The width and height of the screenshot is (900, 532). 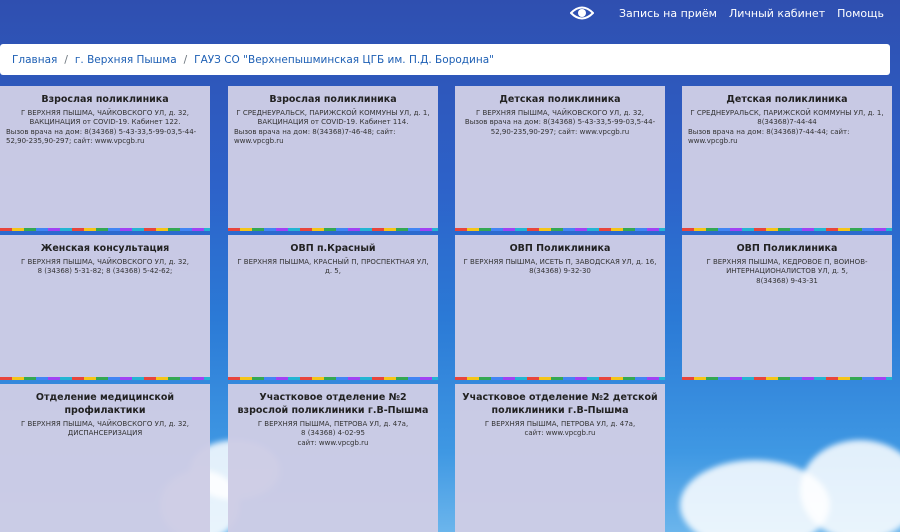 What do you see at coordinates (777, 13) in the screenshot?
I see `personal-cabinet-link: Личный кабинет` at bounding box center [777, 13].